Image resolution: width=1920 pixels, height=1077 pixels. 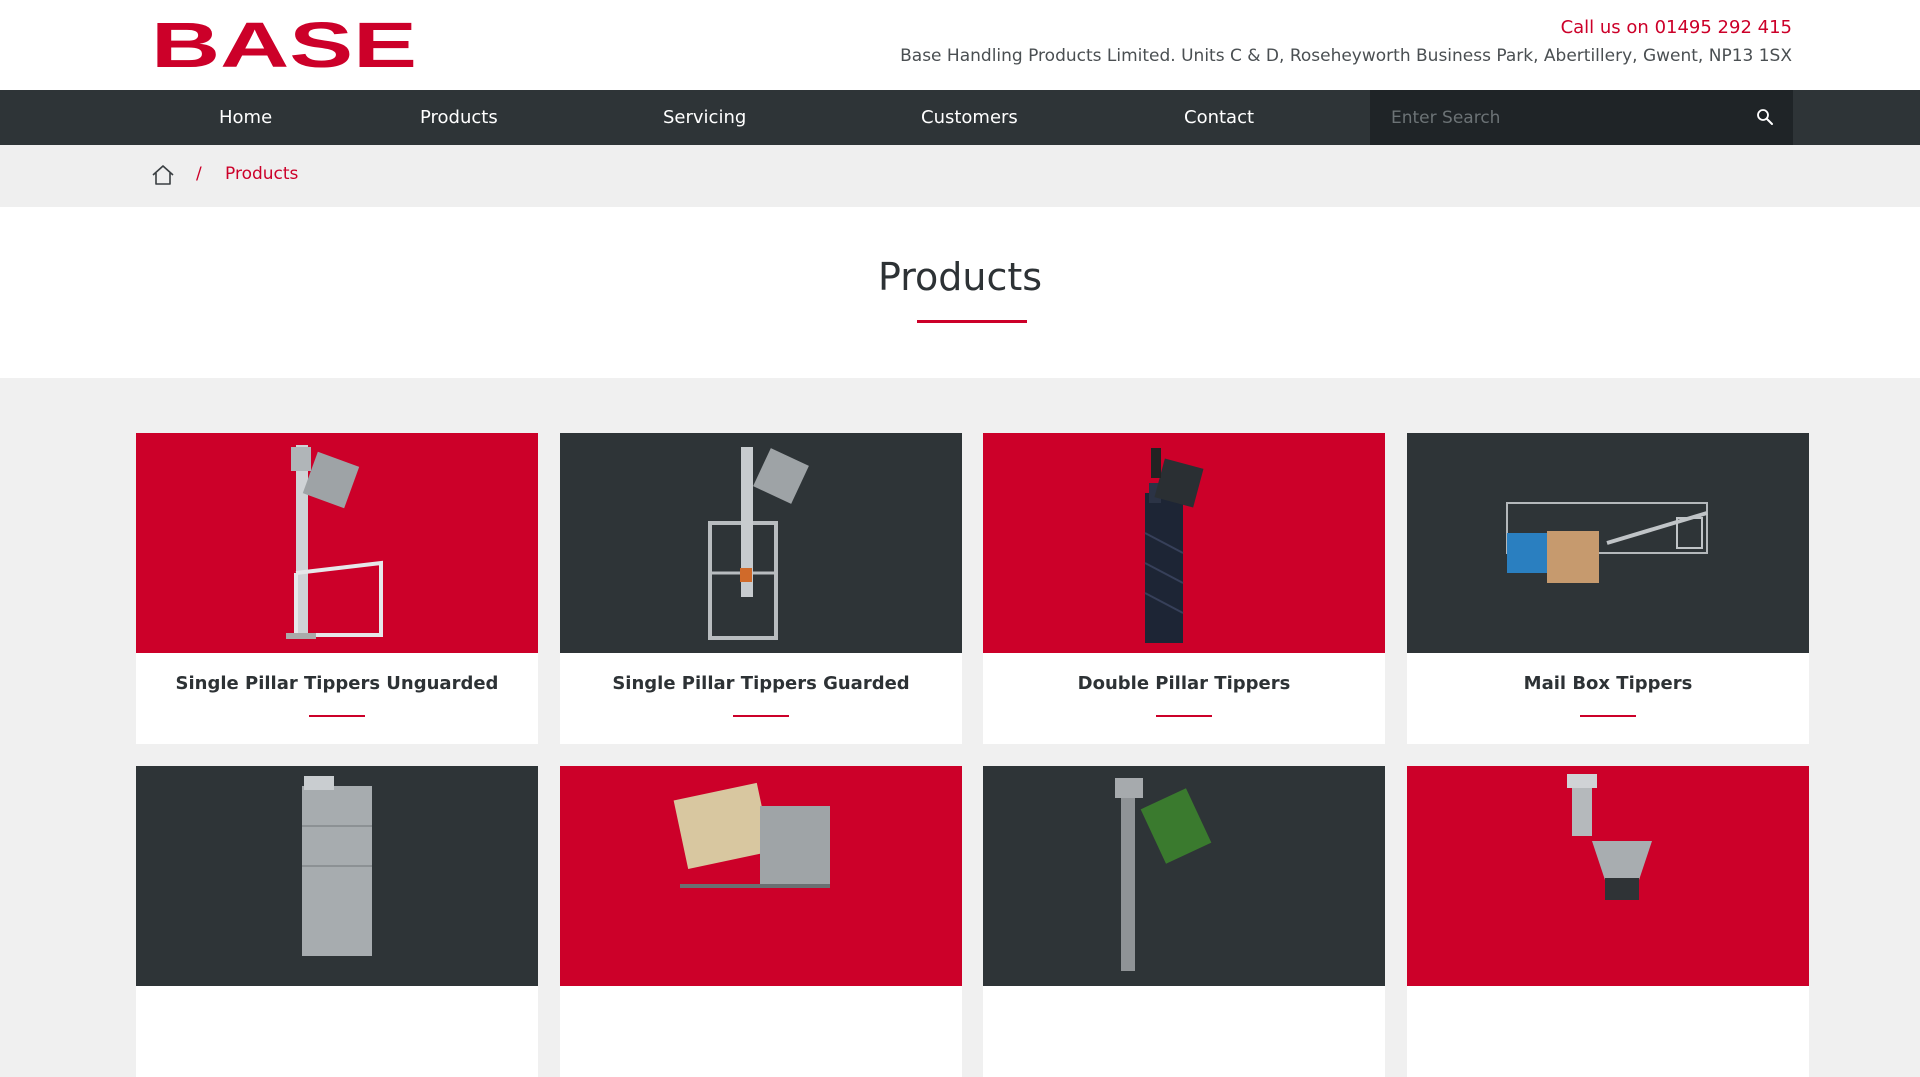 What do you see at coordinates (761, 683) in the screenshot?
I see `product-title: Single Pillar Tippers Guarded` at bounding box center [761, 683].